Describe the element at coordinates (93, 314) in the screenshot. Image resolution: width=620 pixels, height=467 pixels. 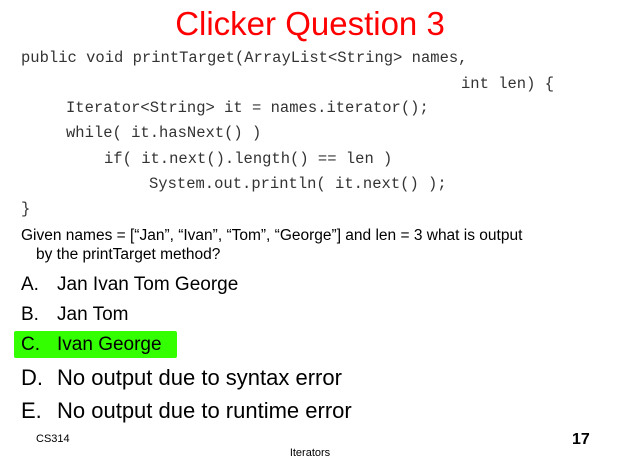
I see `option-text: Jan Tom` at that location.